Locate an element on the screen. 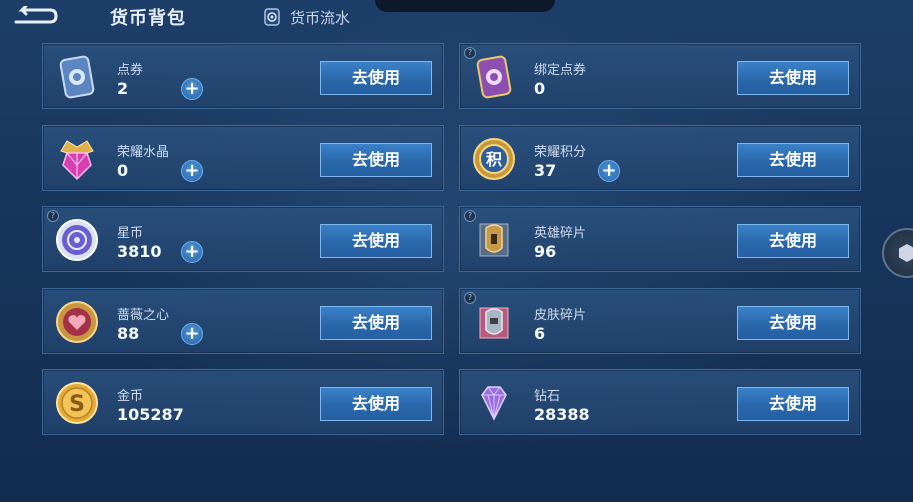  currency-name: 荣耀水晶 is located at coordinates (143, 152).